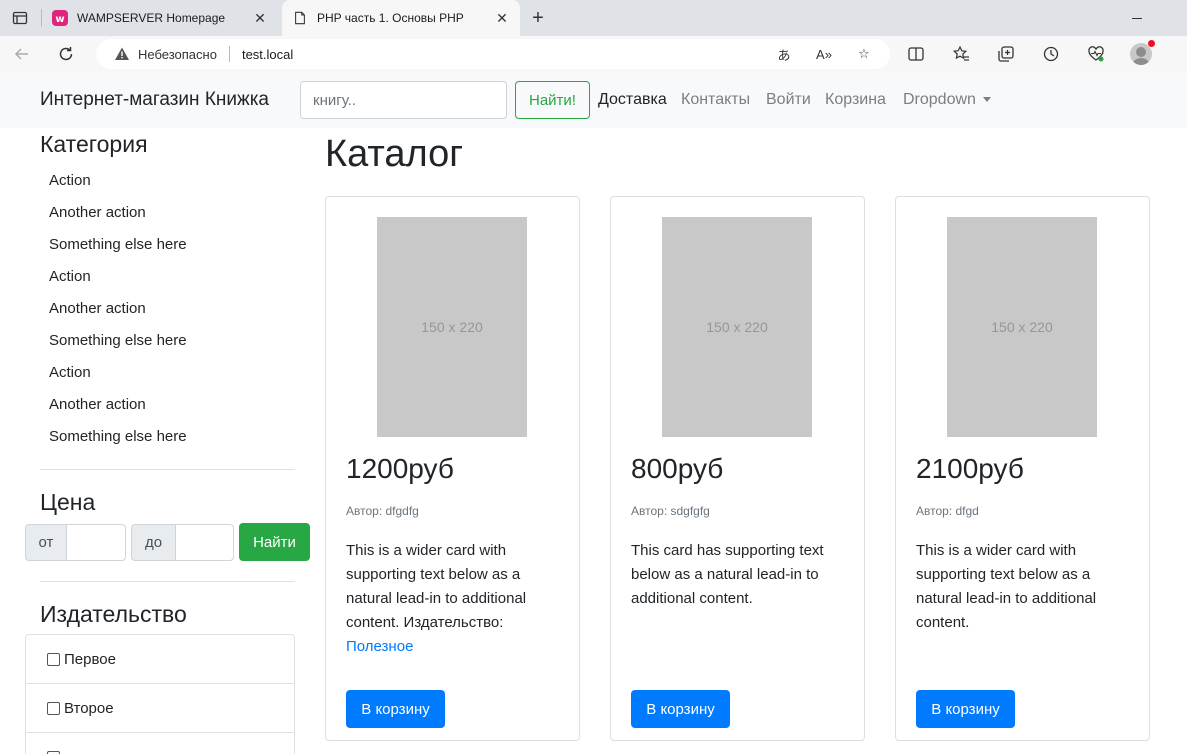  What do you see at coordinates (382, 511) in the screenshot?
I see `product-author: Автор: dfgdfg` at bounding box center [382, 511].